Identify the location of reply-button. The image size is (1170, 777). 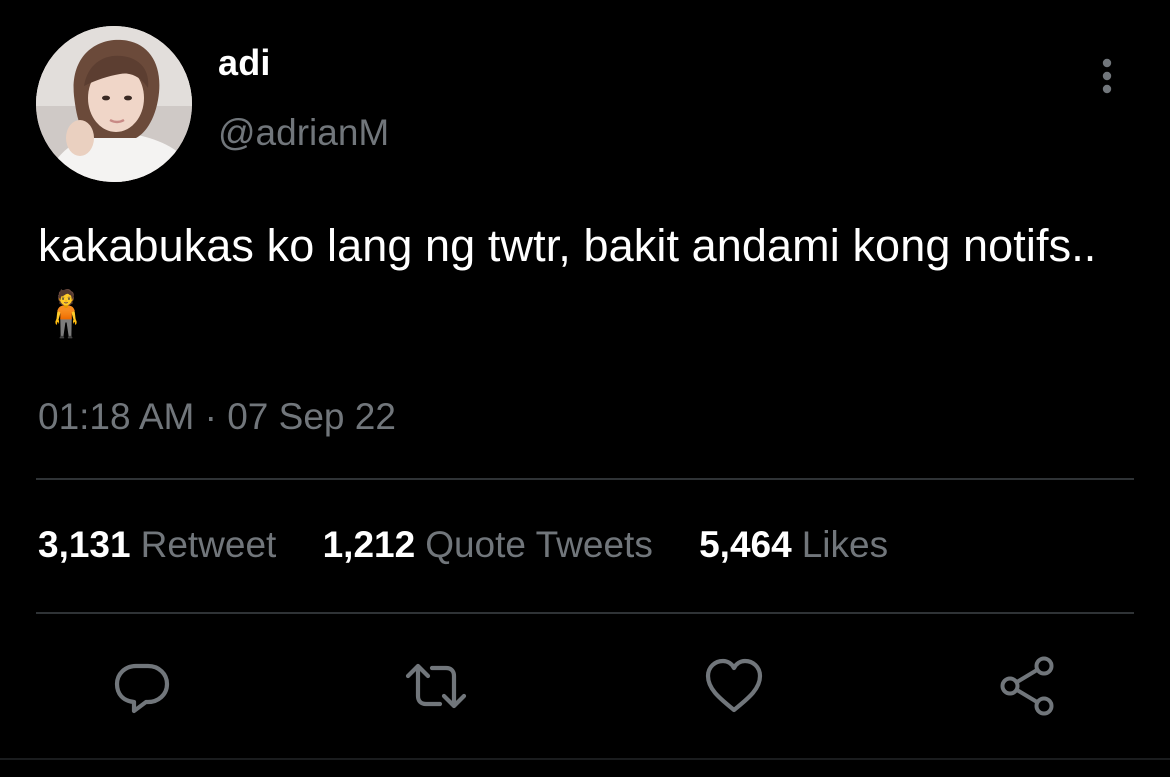
(142, 686).